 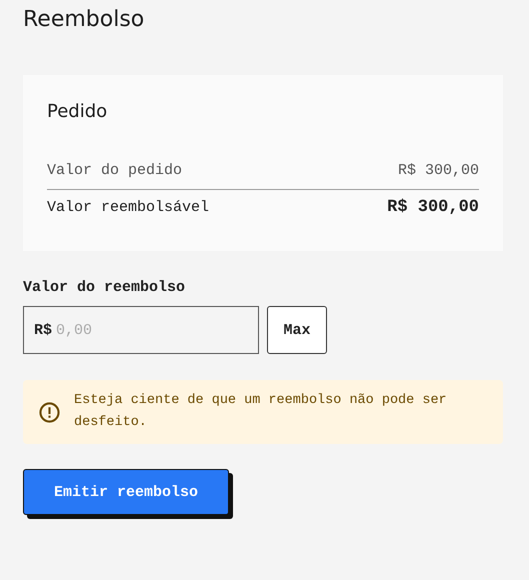 I want to click on warning-text: Esteja ciente de que um reembolso não pode ser desfeito., so click(x=261, y=412).